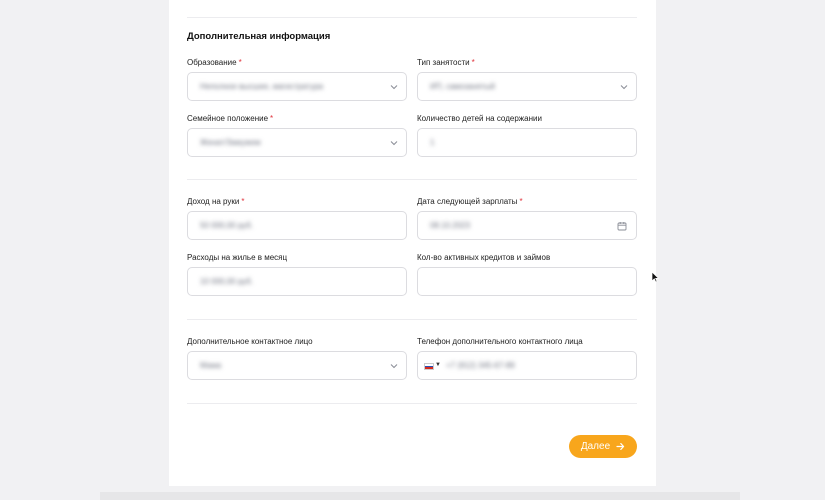  I want to click on next-salary-field: Дата следующей зарплаты * 08.10.2023, so click(527, 218).